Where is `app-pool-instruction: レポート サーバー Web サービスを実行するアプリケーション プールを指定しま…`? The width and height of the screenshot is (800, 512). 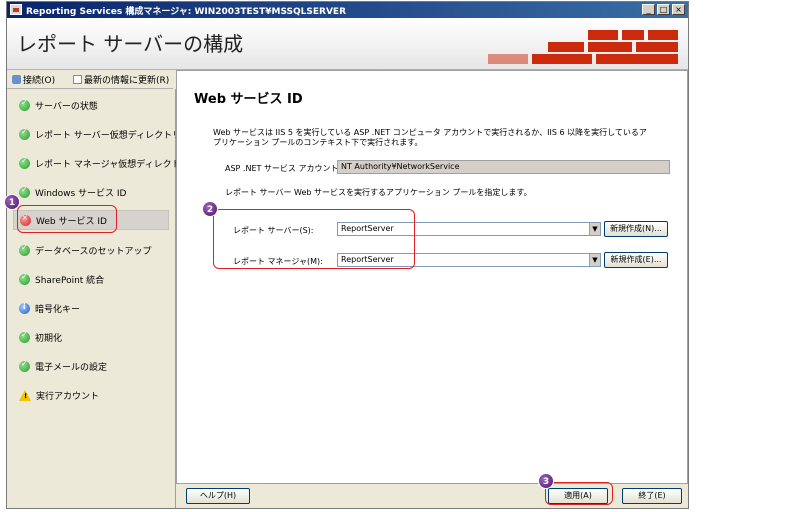 app-pool-instruction: レポート サーバー Web サービスを実行するアプリケーション プールを指定しま… is located at coordinates (378, 192).